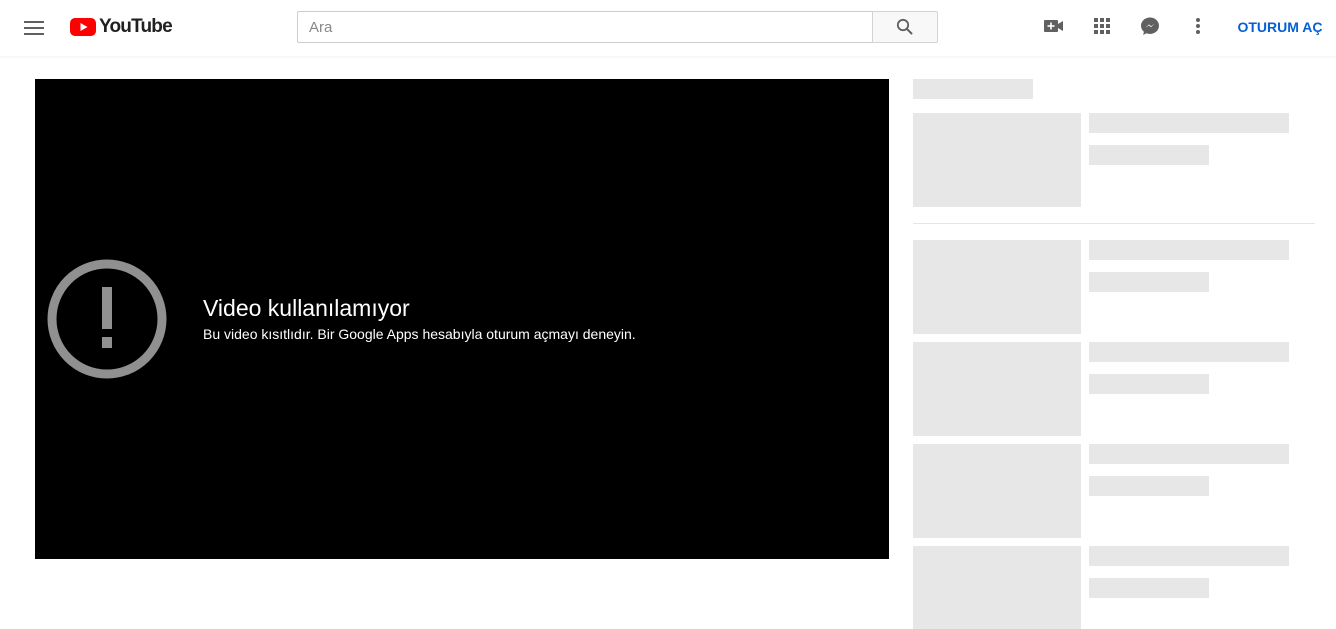 The width and height of the screenshot is (1336, 629). I want to click on more-vert-icon, so click(1198, 26).